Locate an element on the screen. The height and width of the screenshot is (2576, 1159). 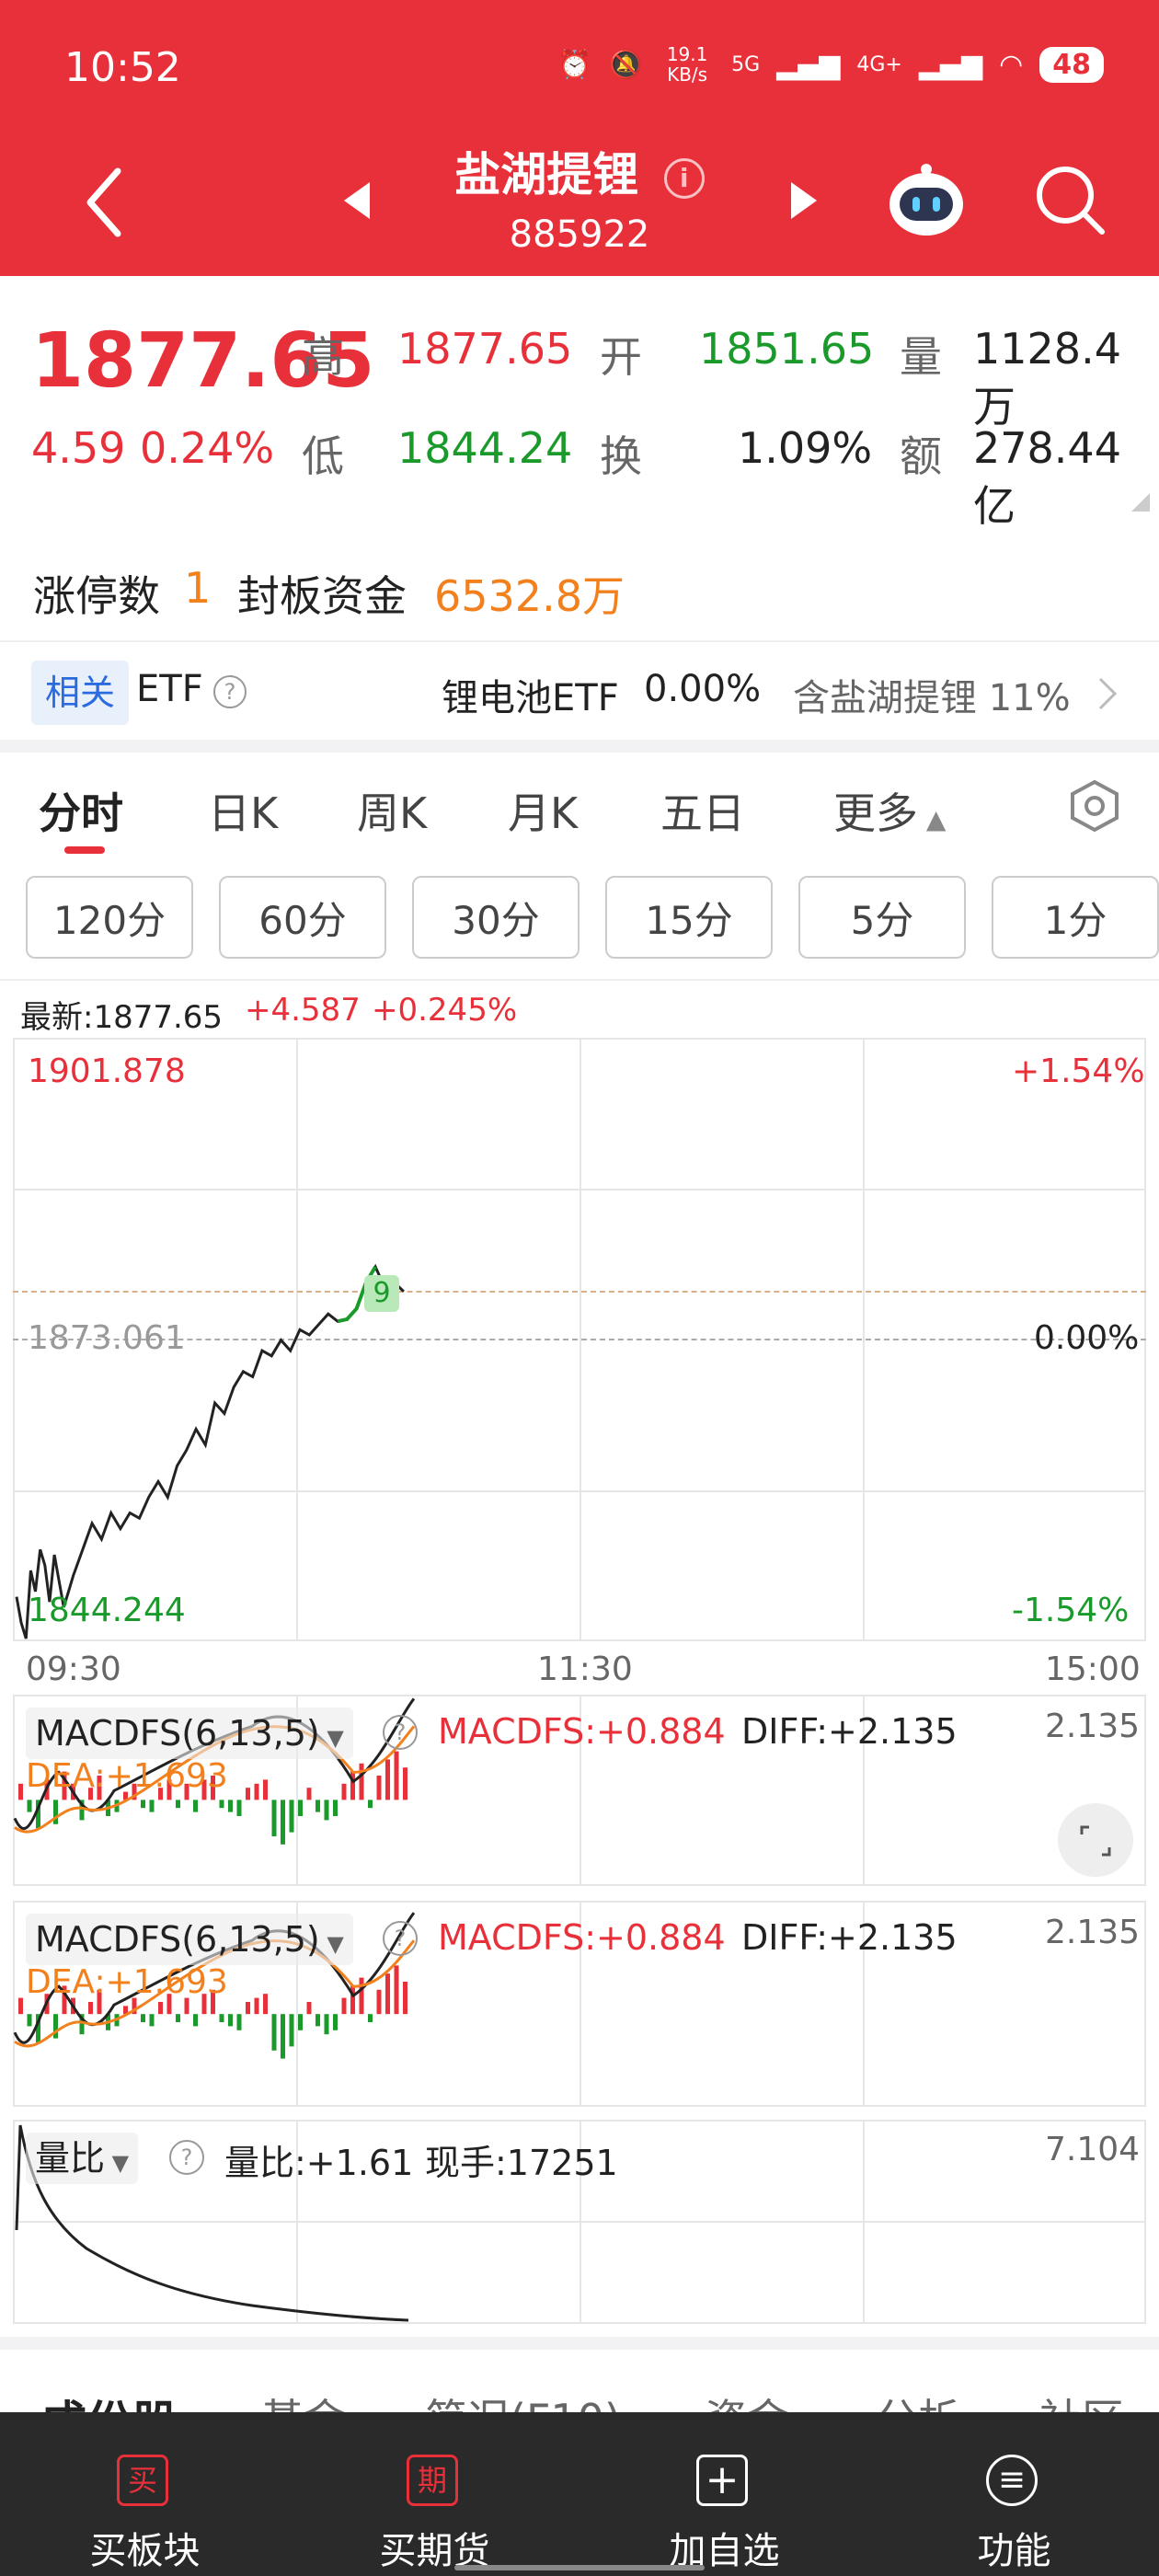
period-1: 1分 is located at coordinates (1075, 917).